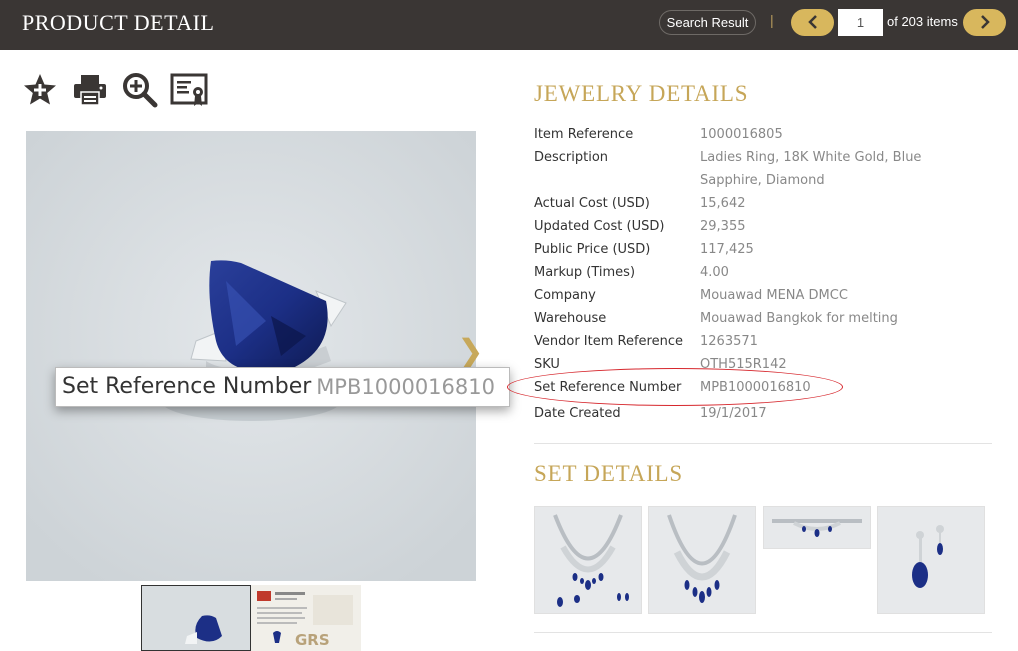 This screenshot has height=651, width=1018. Describe the element at coordinates (727, 249) in the screenshot. I see `value-public-price: 117,425` at that location.